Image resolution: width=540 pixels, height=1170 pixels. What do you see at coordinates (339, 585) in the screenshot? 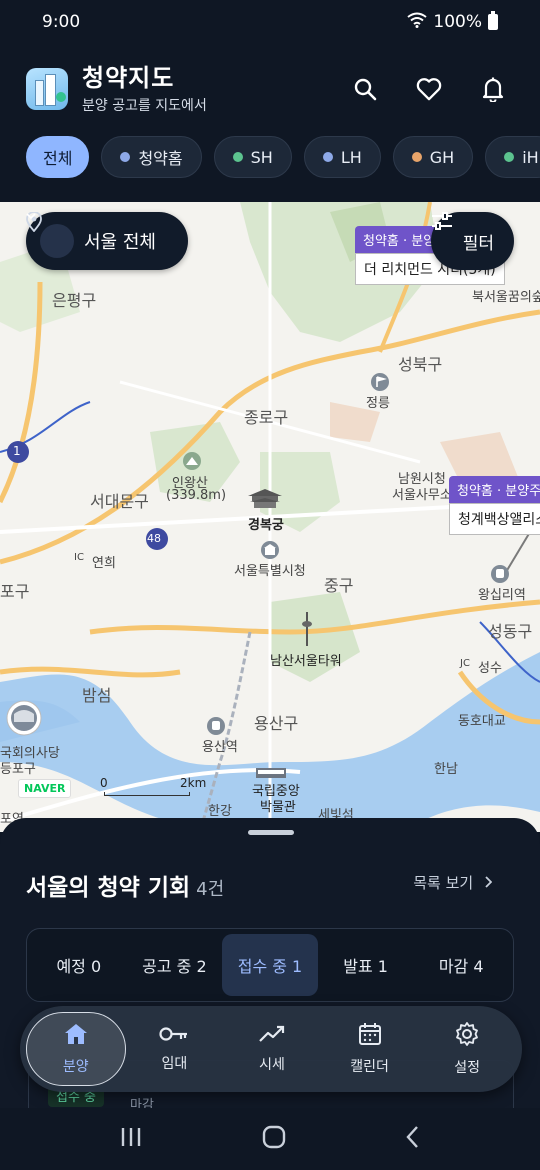
I see `map-label: 중구` at bounding box center [339, 585].